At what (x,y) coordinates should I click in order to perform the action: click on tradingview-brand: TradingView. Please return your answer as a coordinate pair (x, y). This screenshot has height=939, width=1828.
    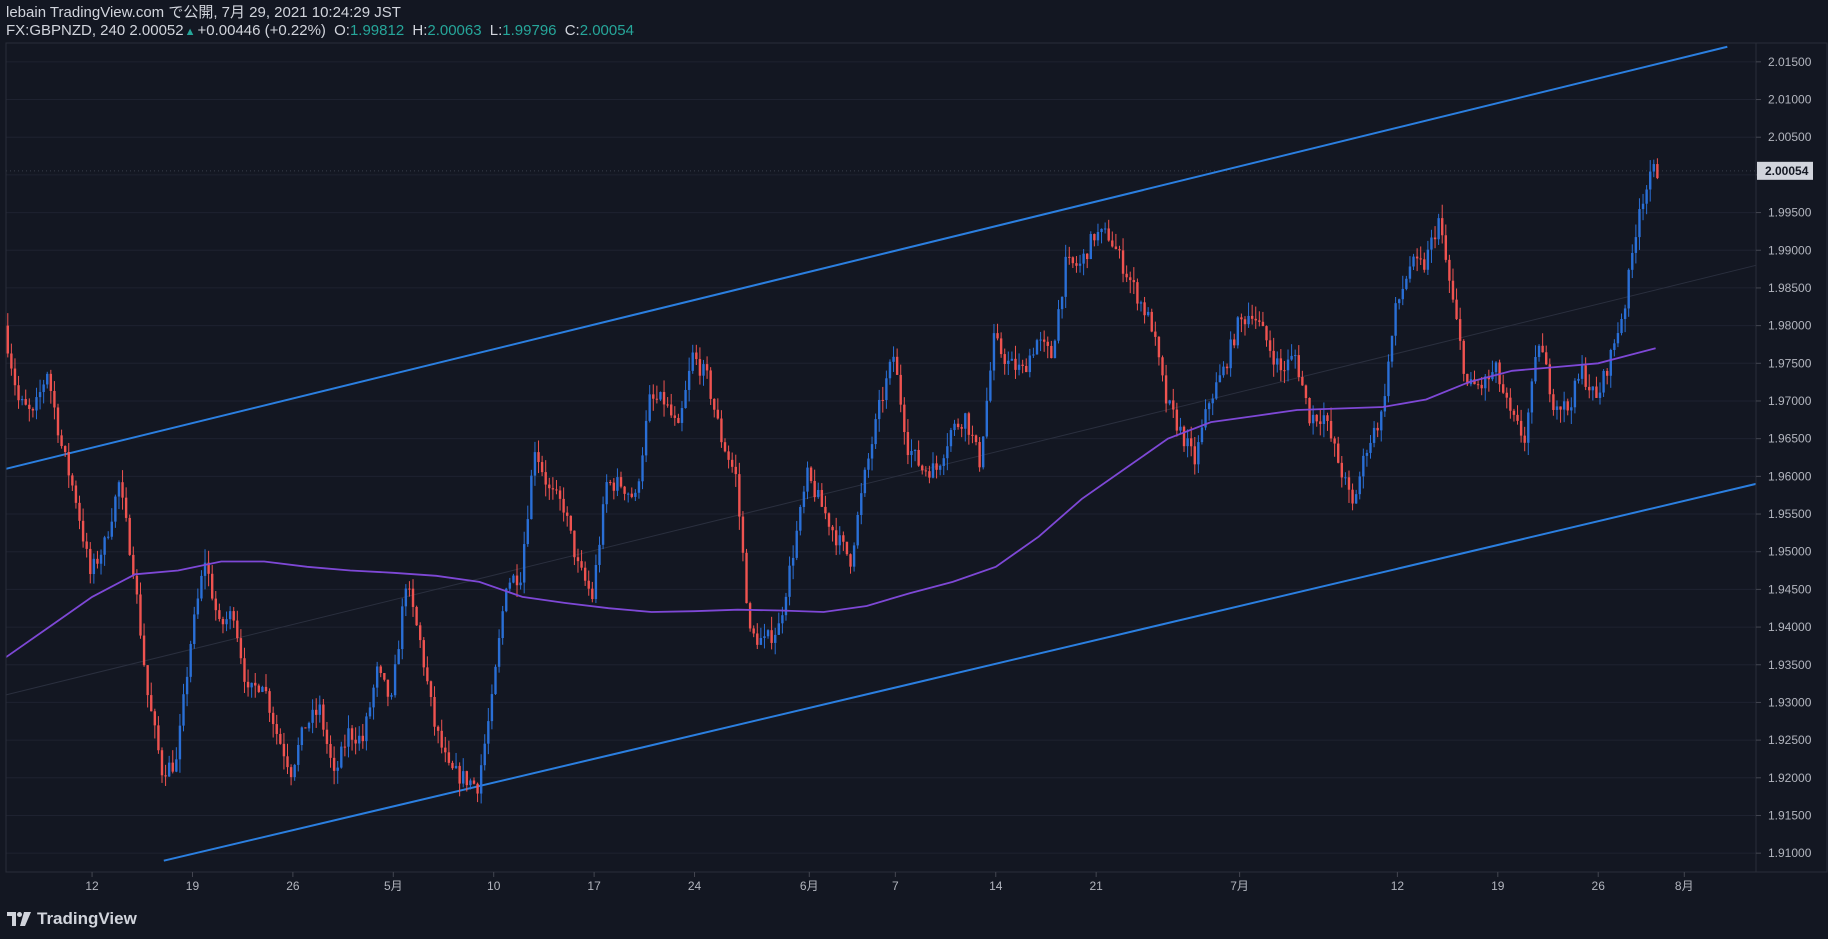
    Looking at the image, I should click on (72, 919).